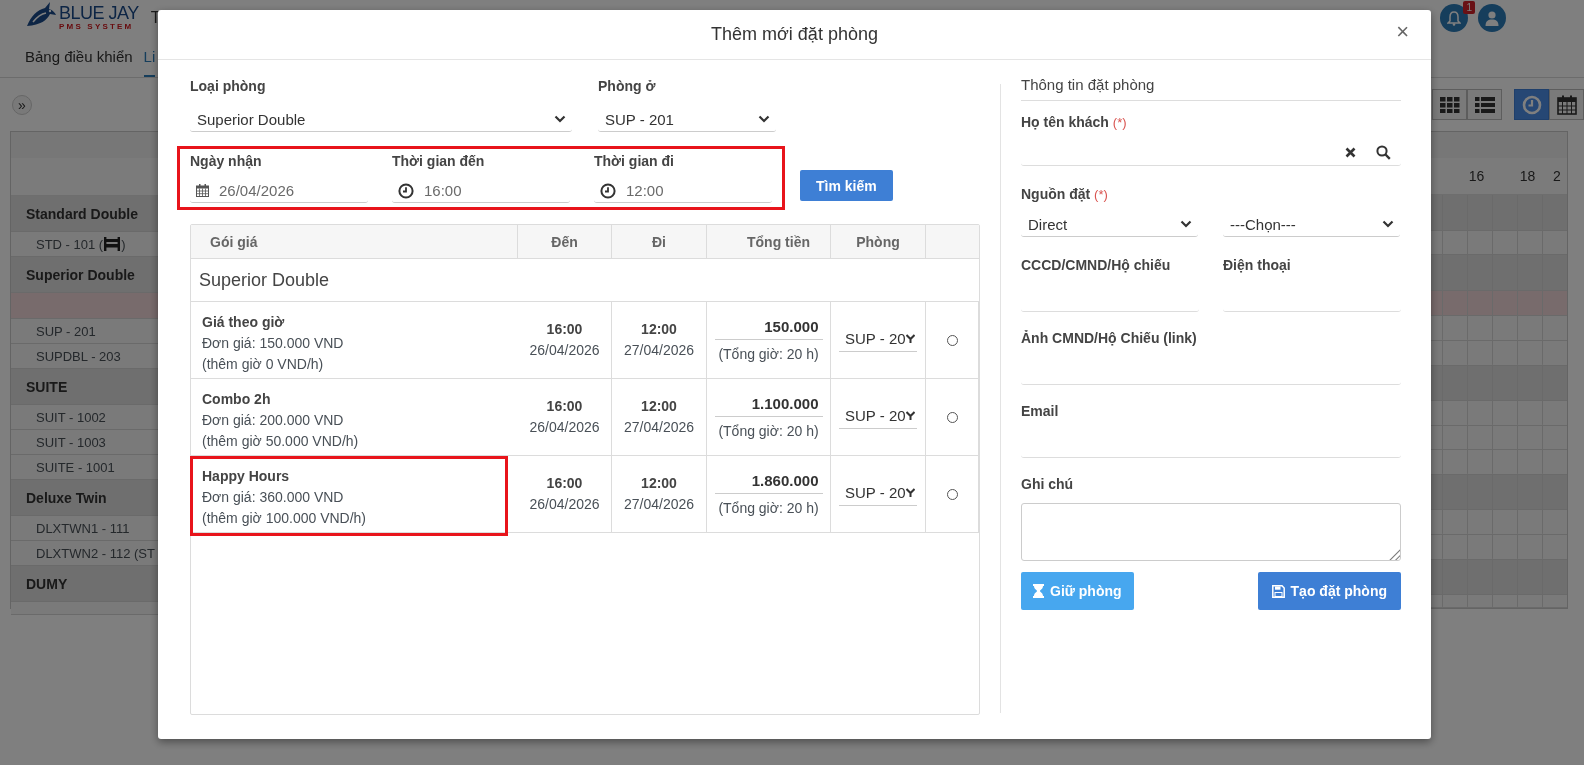 Image resolution: width=1584 pixels, height=765 pixels. Describe the element at coordinates (66, 497) in the screenshot. I see `room-type-label: Deluxe Twin` at that location.